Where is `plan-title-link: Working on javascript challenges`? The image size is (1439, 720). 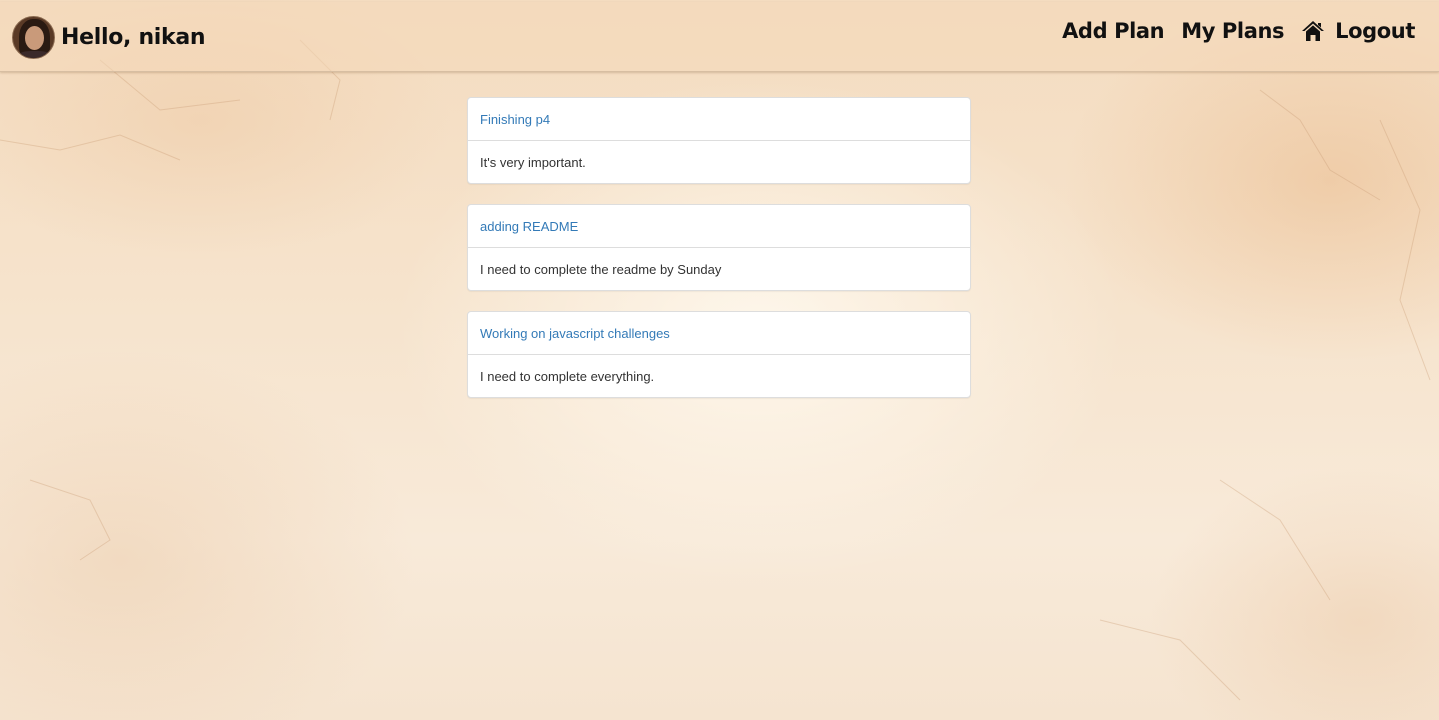 plan-title-link: Working on javascript challenges is located at coordinates (719, 333).